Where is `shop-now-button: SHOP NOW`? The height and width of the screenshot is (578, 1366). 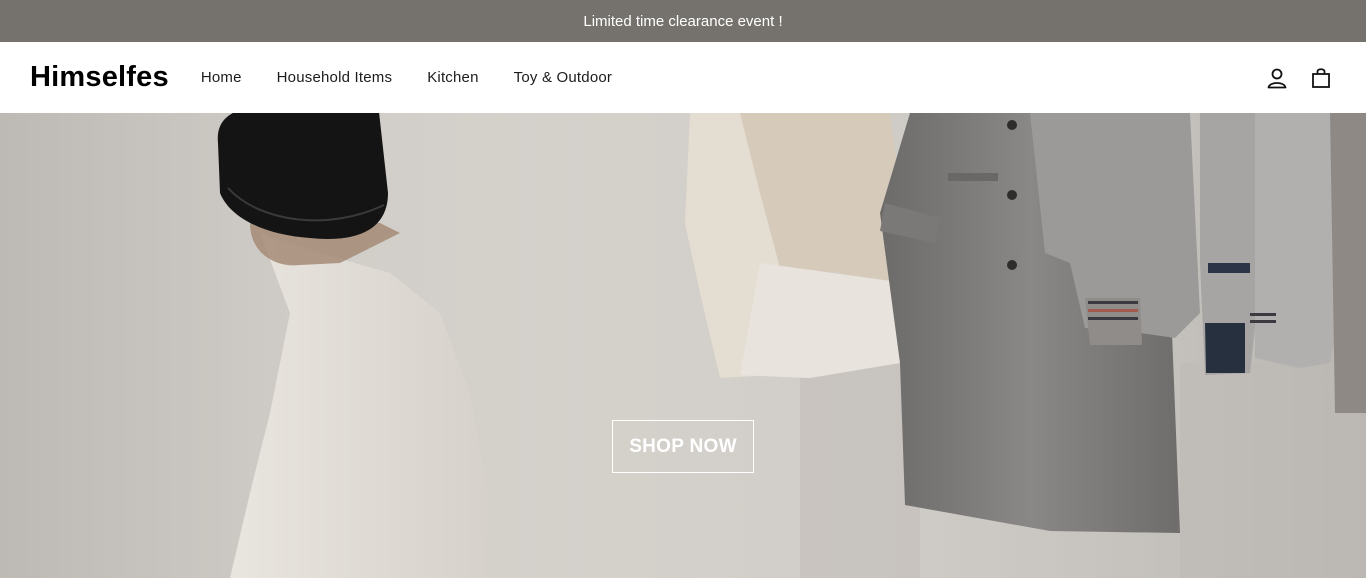 shop-now-button: SHOP NOW is located at coordinates (683, 446).